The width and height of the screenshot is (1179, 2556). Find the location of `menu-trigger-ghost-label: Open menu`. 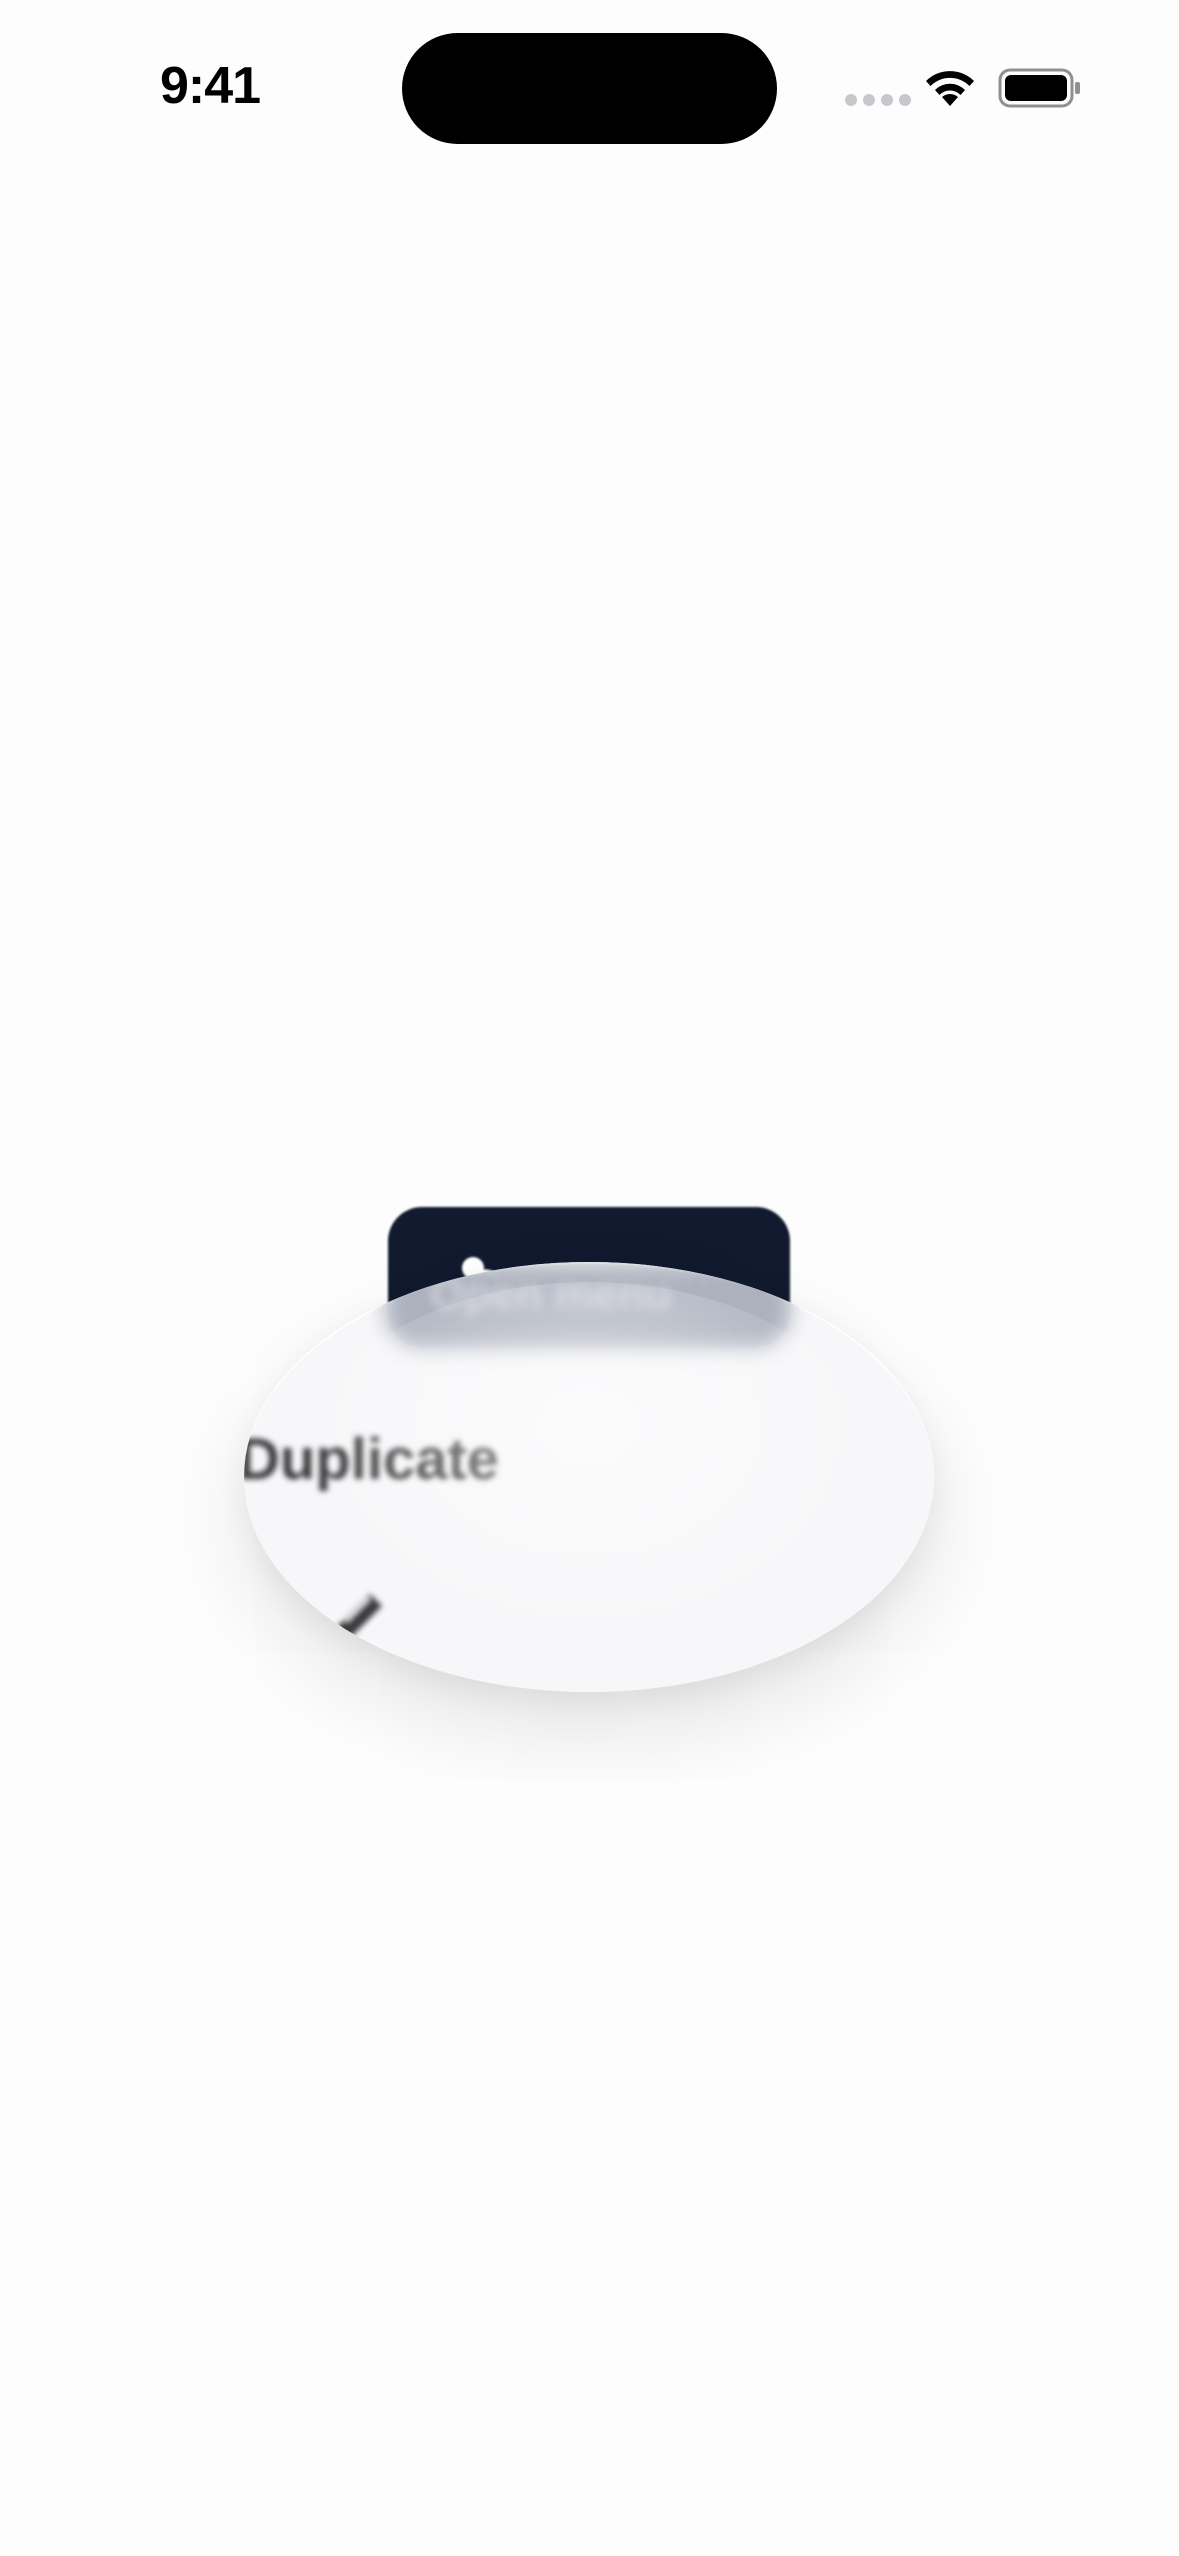

menu-trigger-ghost-label: Open menu is located at coordinates (551, 1294).